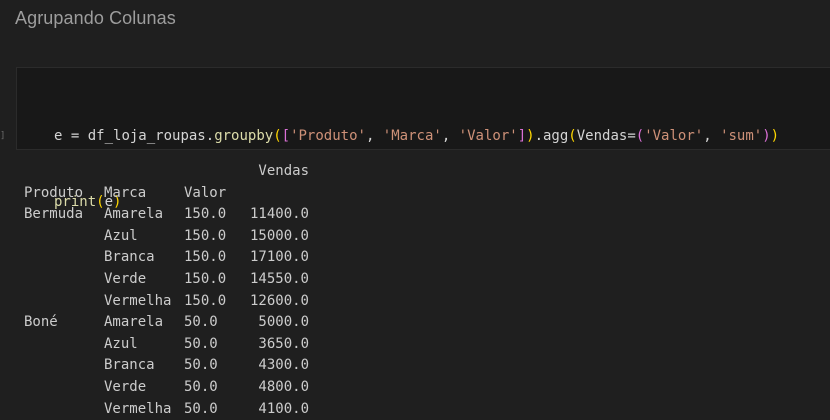  I want to click on column-header-vendas: Vendas, so click(283, 171).